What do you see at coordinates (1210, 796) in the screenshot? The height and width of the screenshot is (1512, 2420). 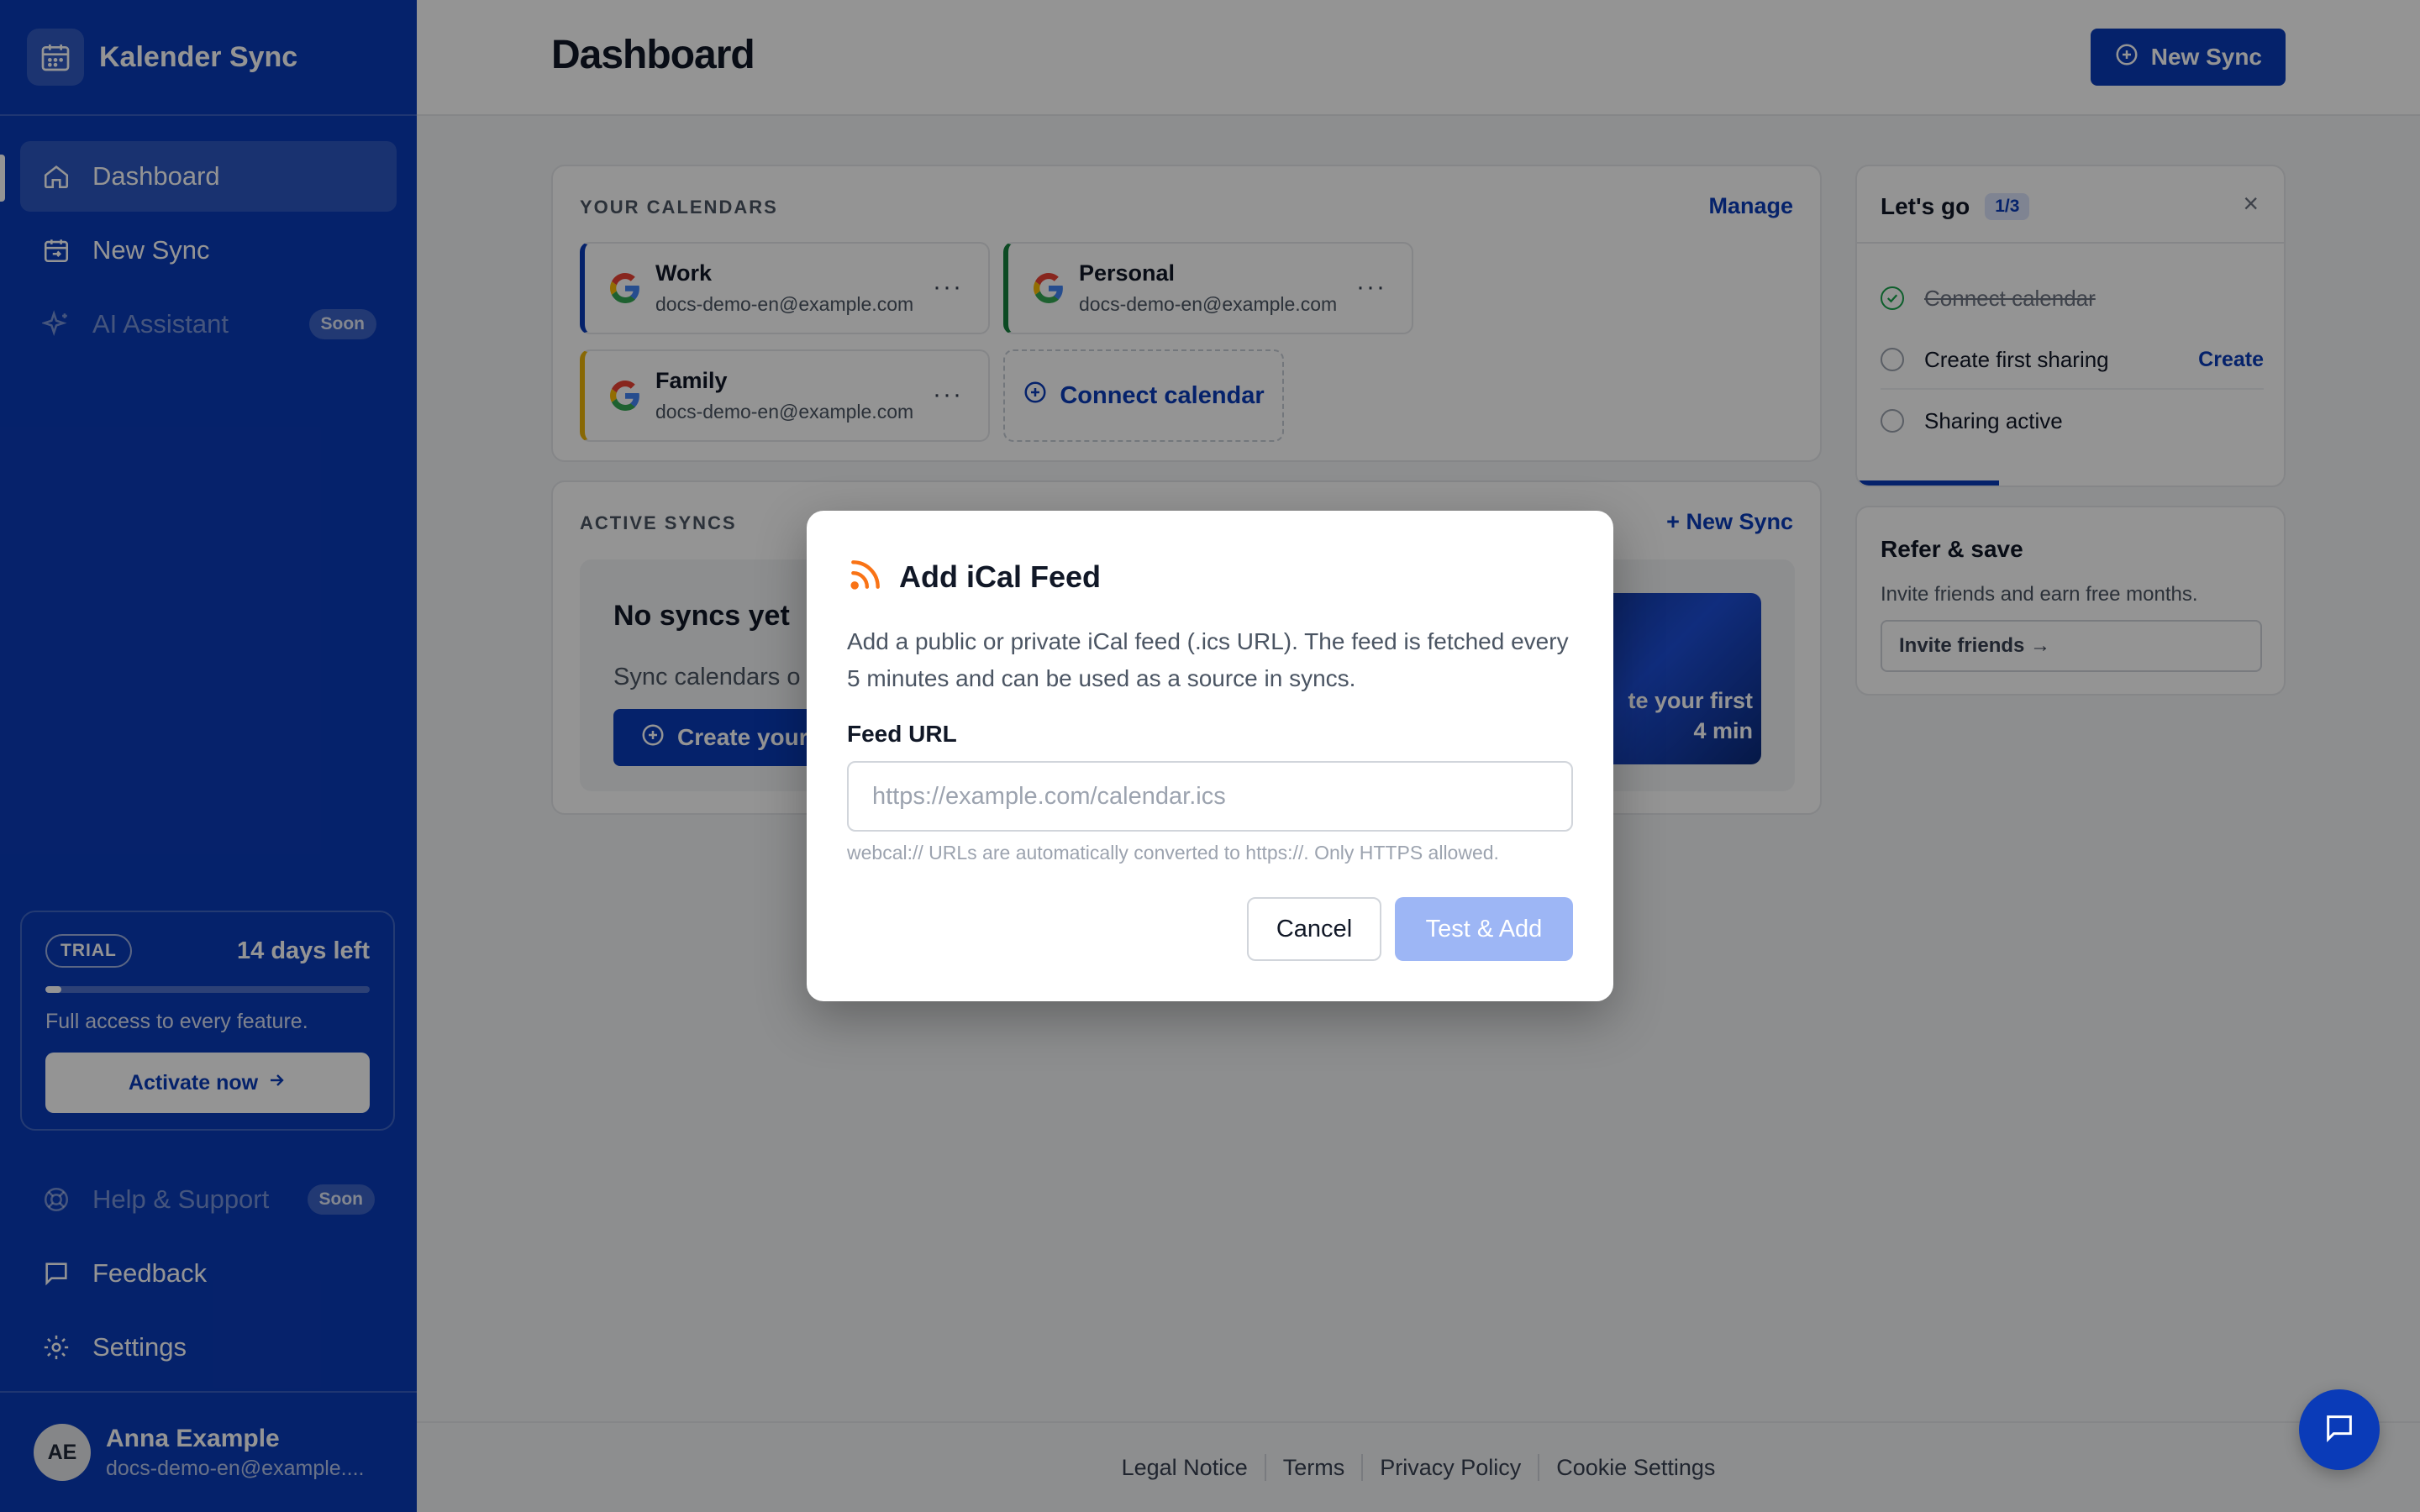 I see `feed-url-input` at bounding box center [1210, 796].